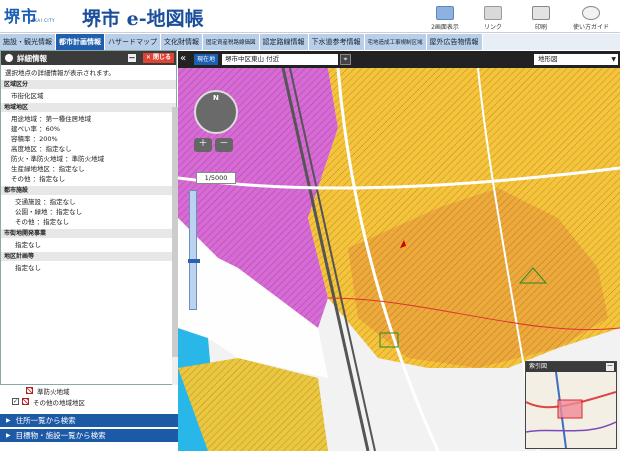 The width and height of the screenshot is (620, 451). What do you see at coordinates (89, 390) in the screenshot?
I see `legend-row-fireproof: 準防火地域` at bounding box center [89, 390].